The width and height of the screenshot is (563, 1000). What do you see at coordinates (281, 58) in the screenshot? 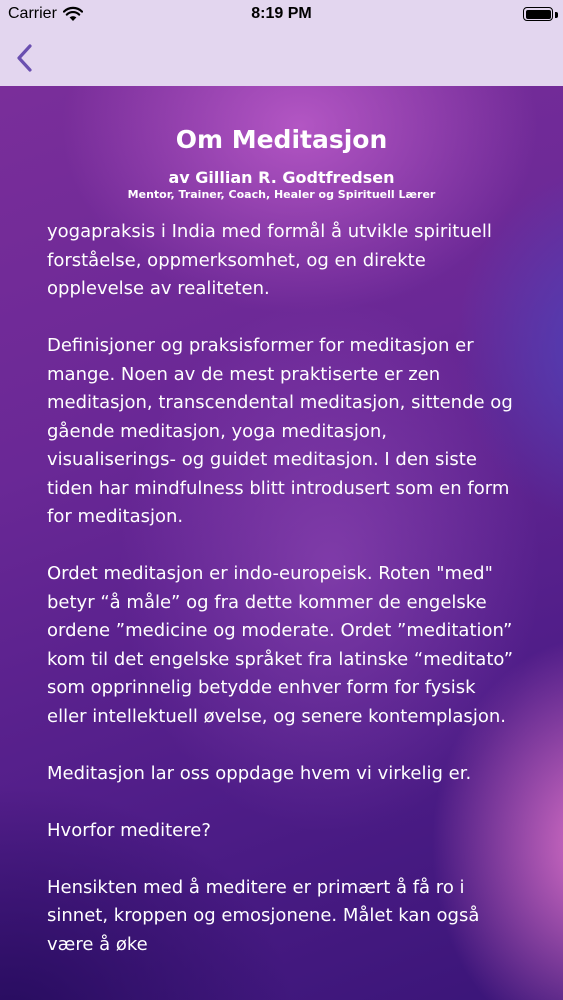
I see `navigation-bar` at bounding box center [281, 58].